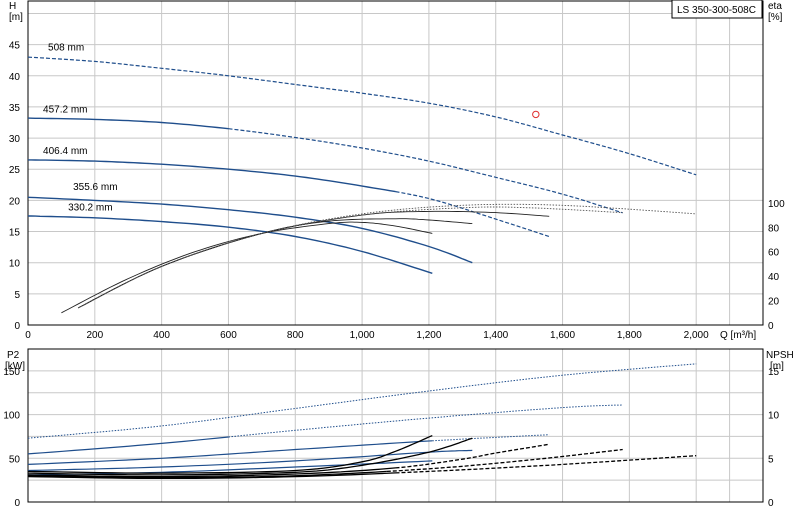 This screenshot has width=800, height=520. What do you see at coordinates (428, 335) in the screenshot?
I see `x-tick-label: 1,200` at bounding box center [428, 335].